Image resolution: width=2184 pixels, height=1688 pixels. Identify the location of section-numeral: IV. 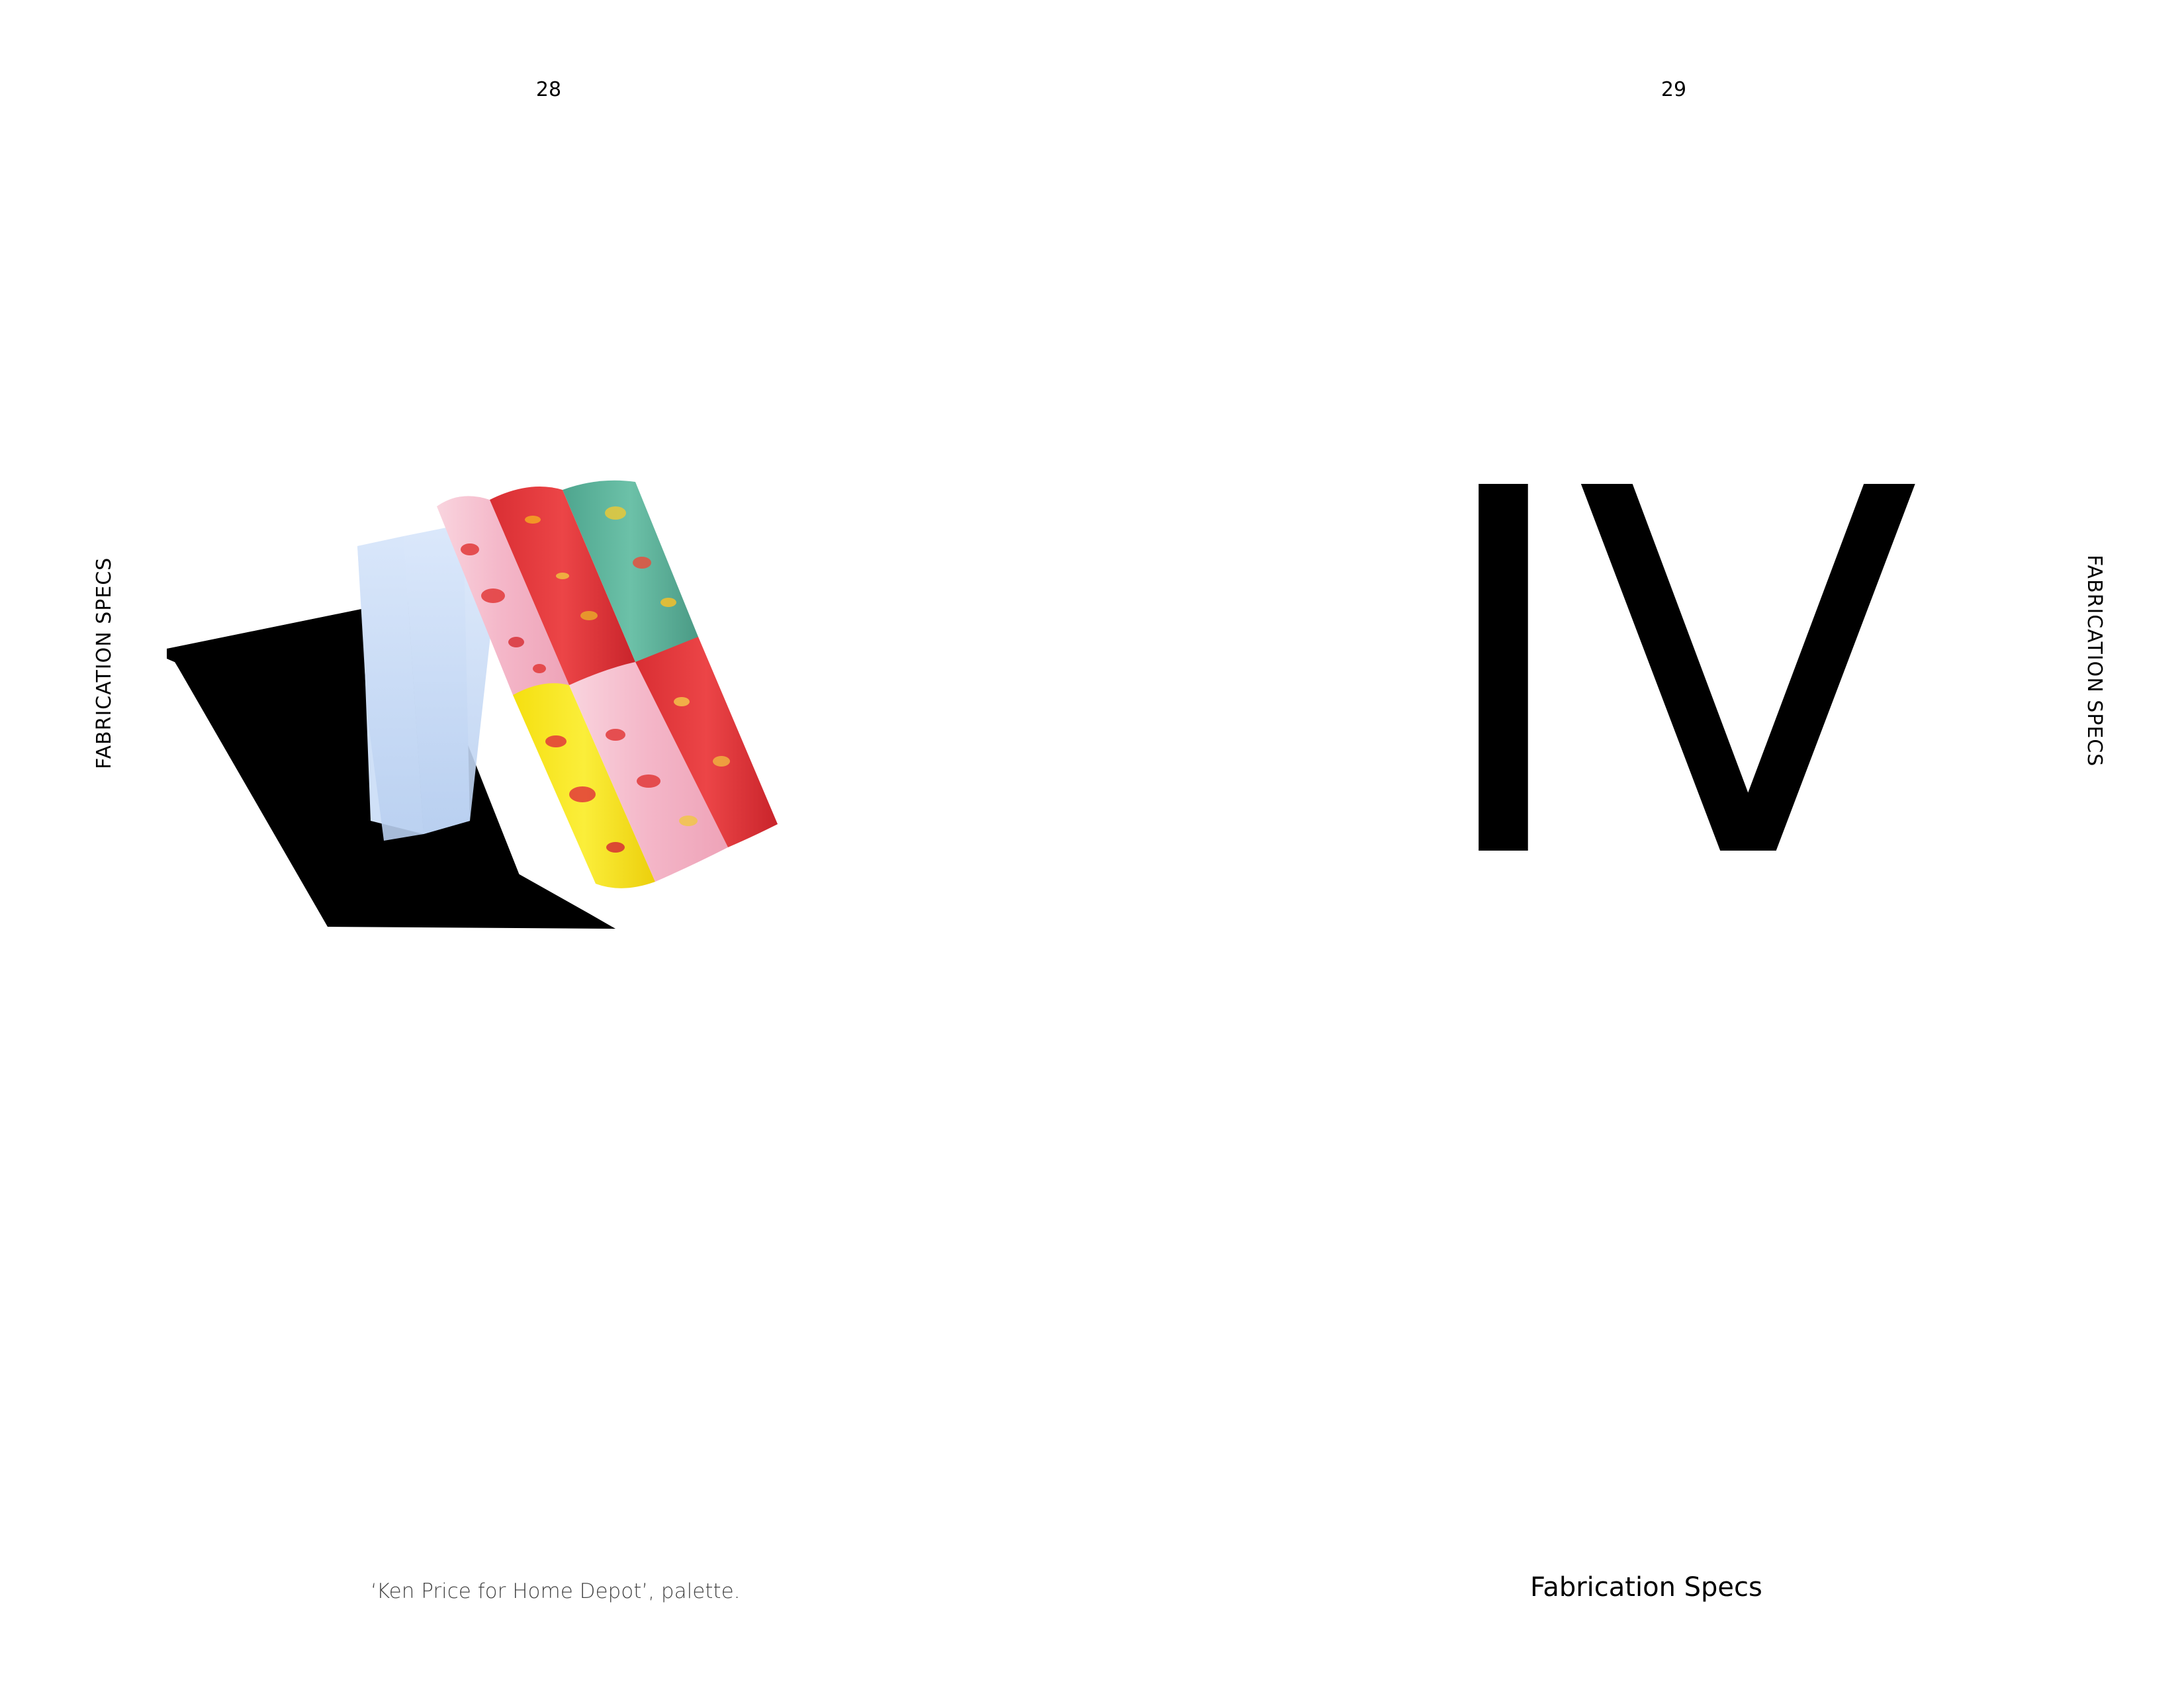
(1675, 669).